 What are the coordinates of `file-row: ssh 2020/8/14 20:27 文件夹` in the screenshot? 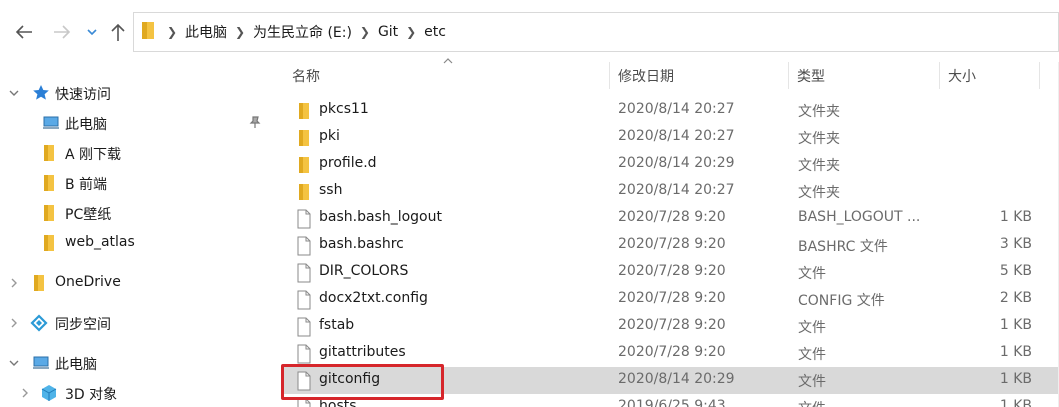 It's located at (670, 191).